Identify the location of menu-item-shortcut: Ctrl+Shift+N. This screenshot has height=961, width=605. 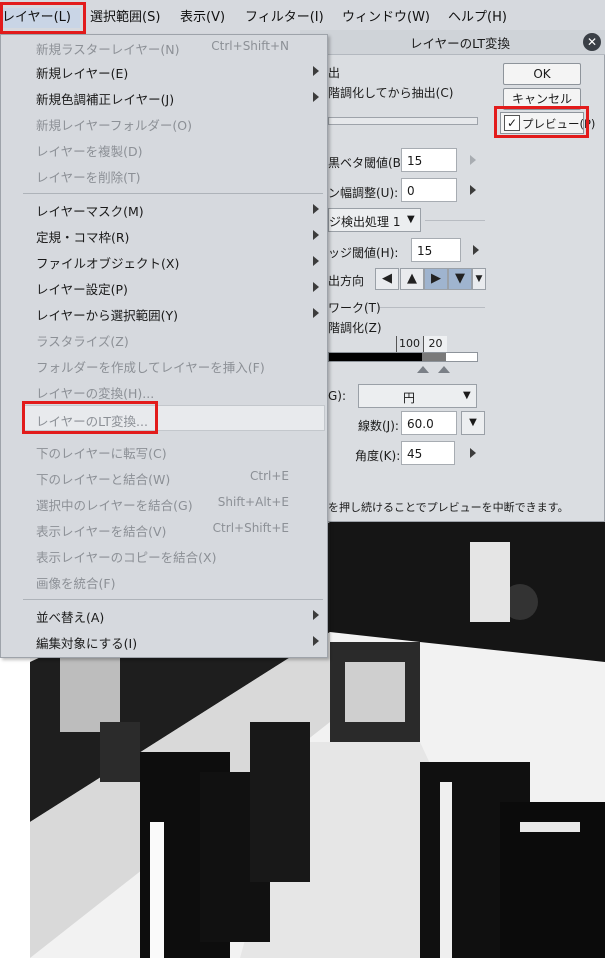
(250, 46).